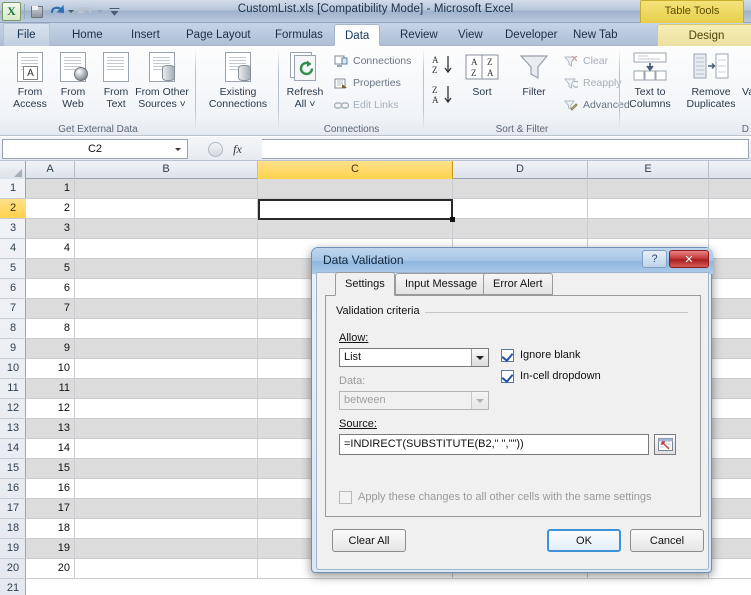 This screenshot has height=595, width=751. Describe the element at coordinates (505, 149) in the screenshot. I see `formula-input` at that location.